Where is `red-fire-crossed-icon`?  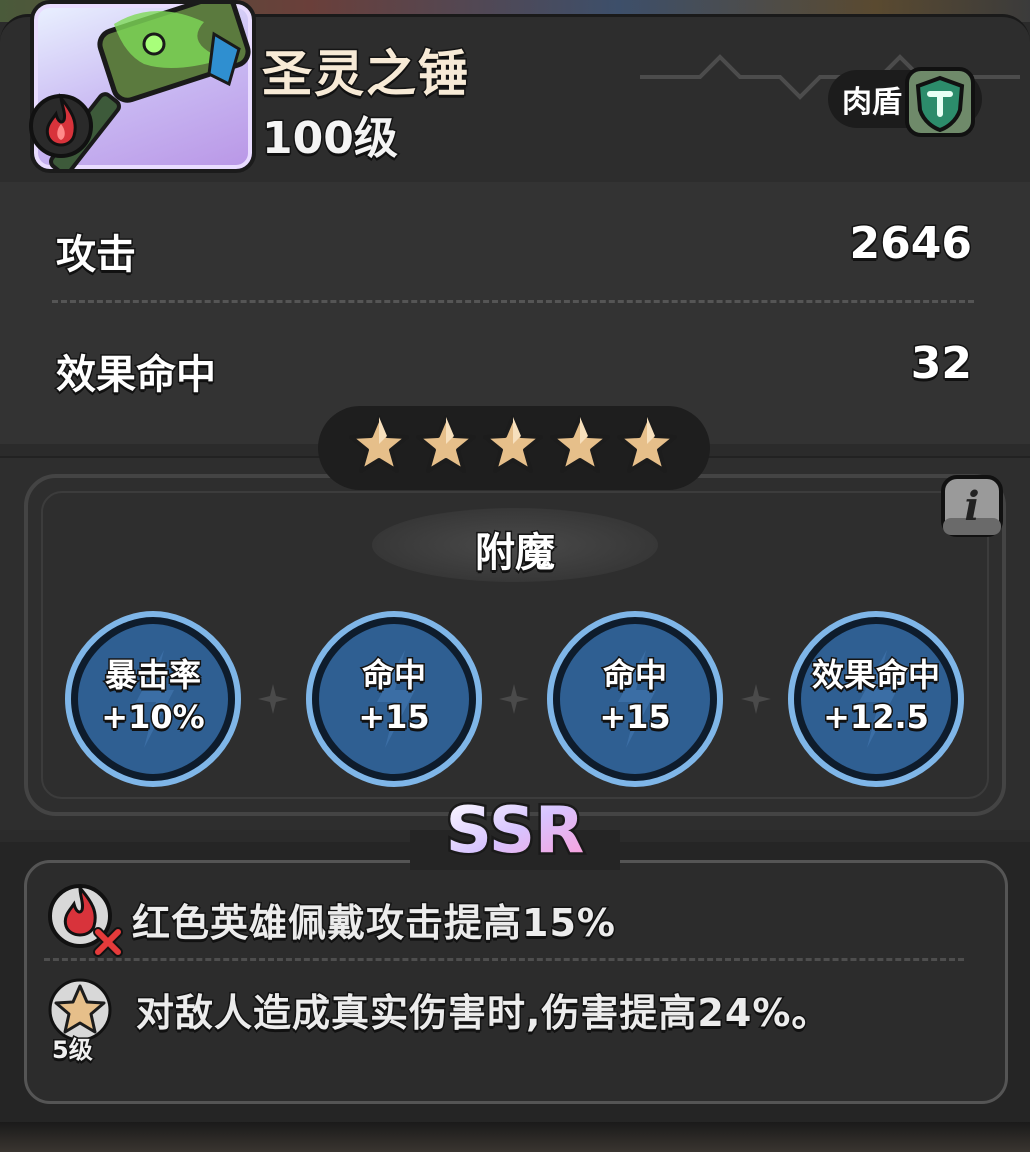 red-fire-crossed-icon is located at coordinates (85, 920).